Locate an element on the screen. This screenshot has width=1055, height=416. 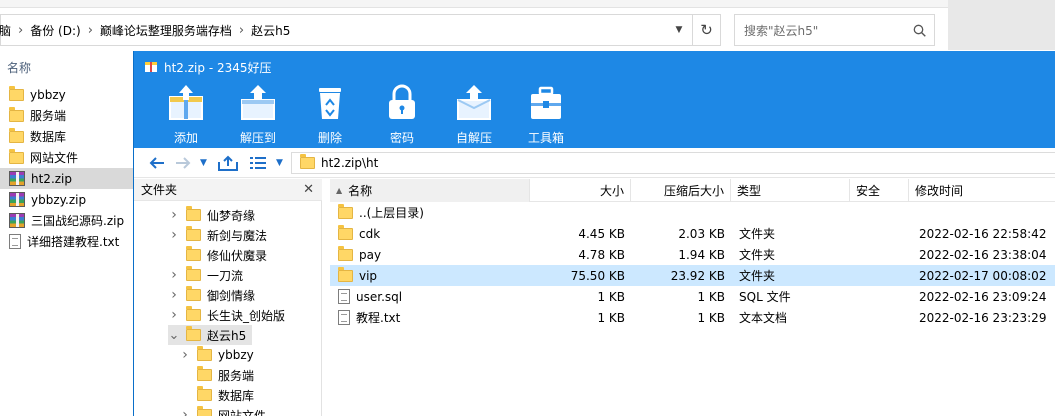
breadcrumb-item: 赵云h5 is located at coordinates (270, 30).